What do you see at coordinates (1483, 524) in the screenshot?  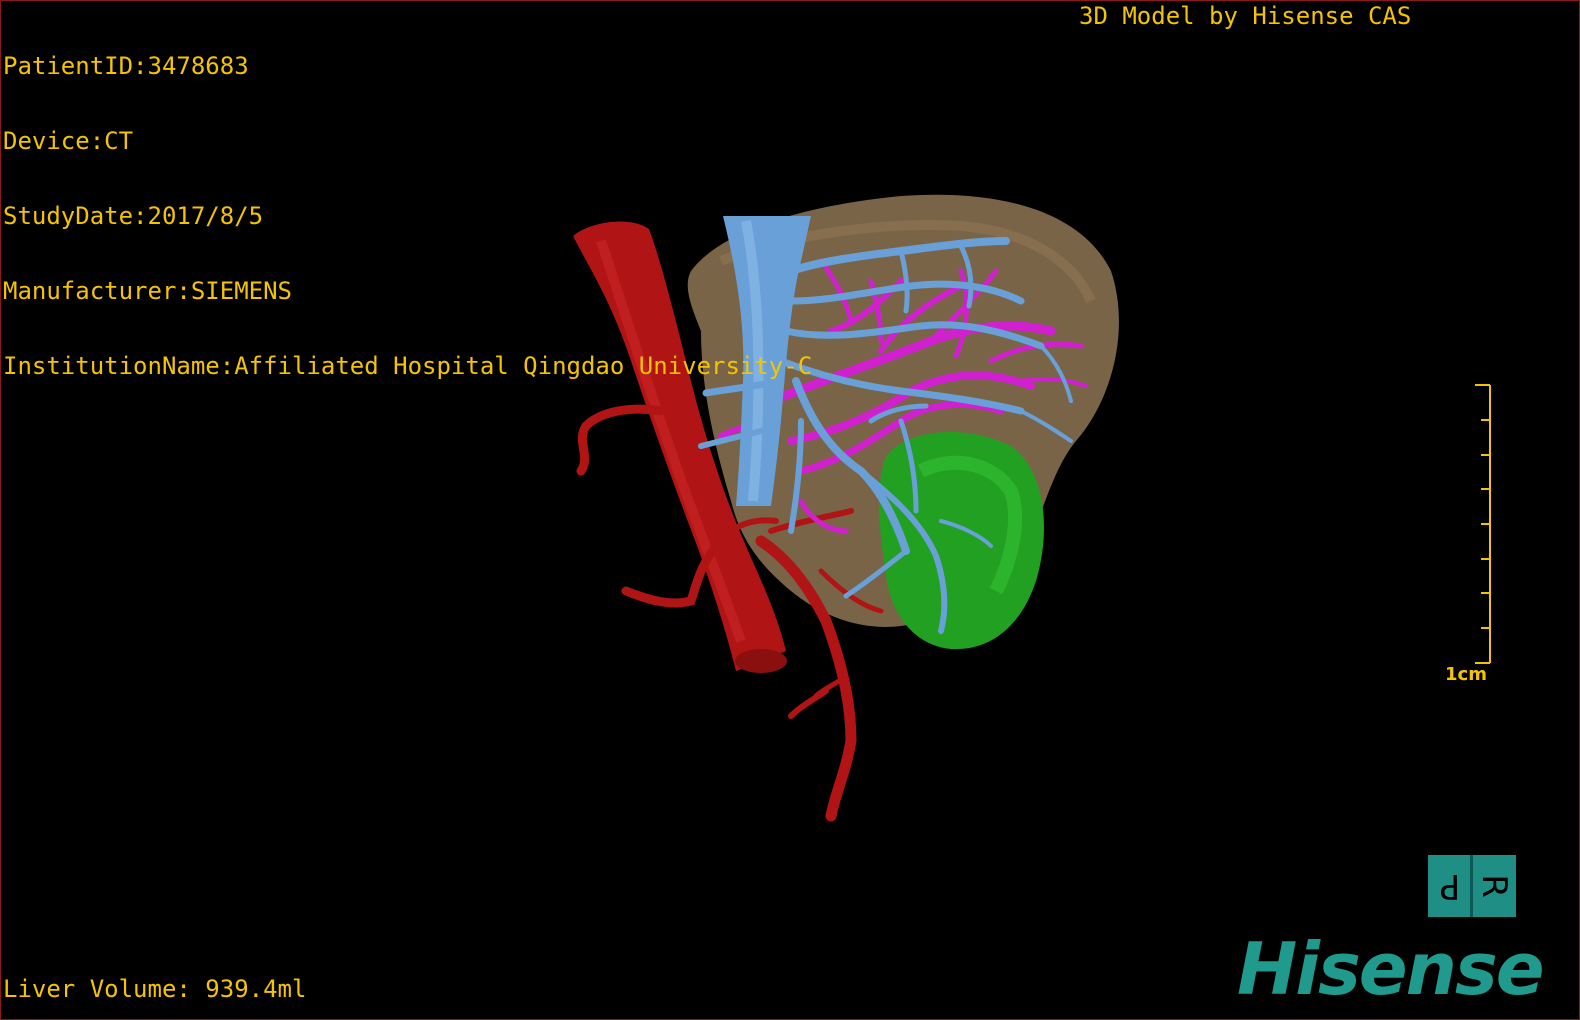 I see `scale-bar` at bounding box center [1483, 524].